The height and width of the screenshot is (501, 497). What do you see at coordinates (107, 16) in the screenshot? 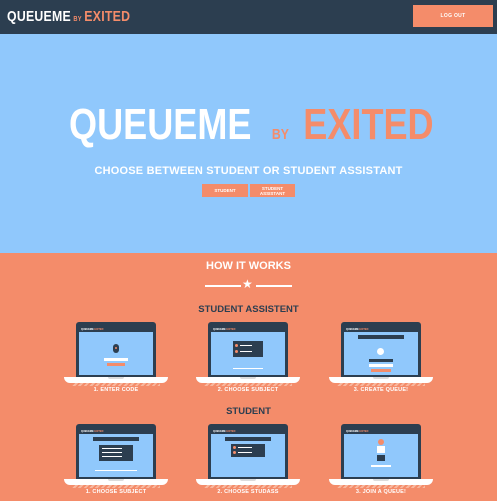
I see `brand-exited: EXITED` at bounding box center [107, 16].